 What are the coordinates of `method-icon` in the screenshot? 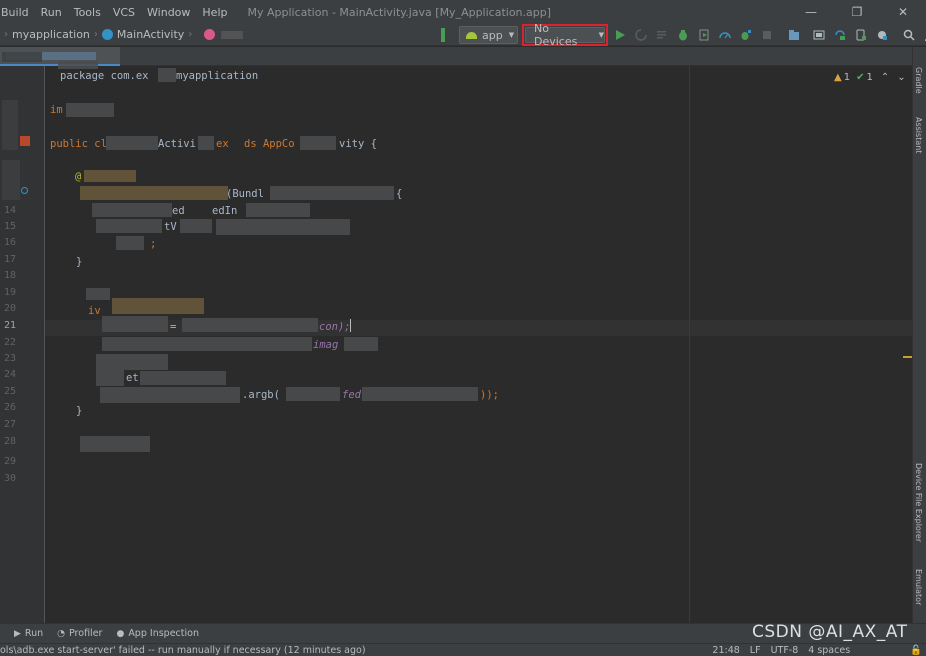 It's located at (210, 34).